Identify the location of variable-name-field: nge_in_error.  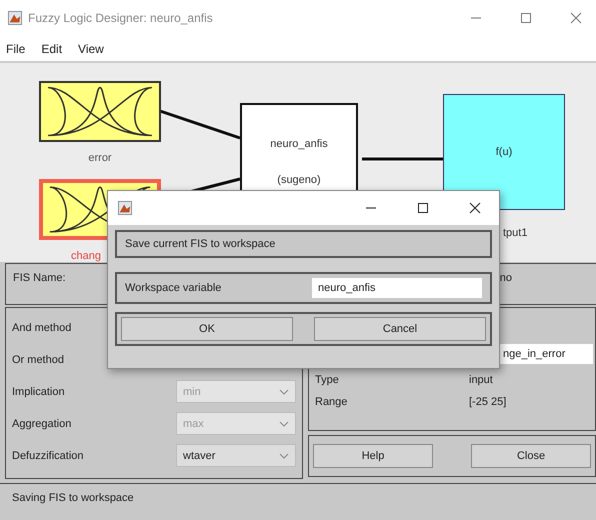
(545, 354).